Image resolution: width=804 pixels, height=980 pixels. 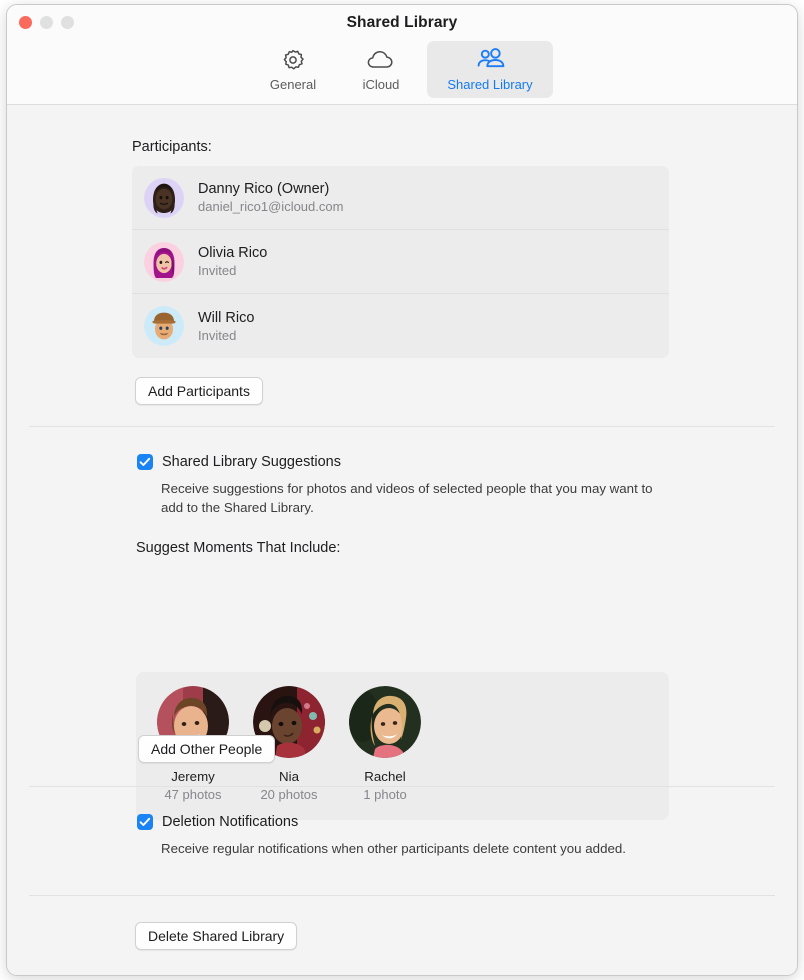 What do you see at coordinates (402, 22) in the screenshot?
I see `window-title: Shared Library` at bounding box center [402, 22].